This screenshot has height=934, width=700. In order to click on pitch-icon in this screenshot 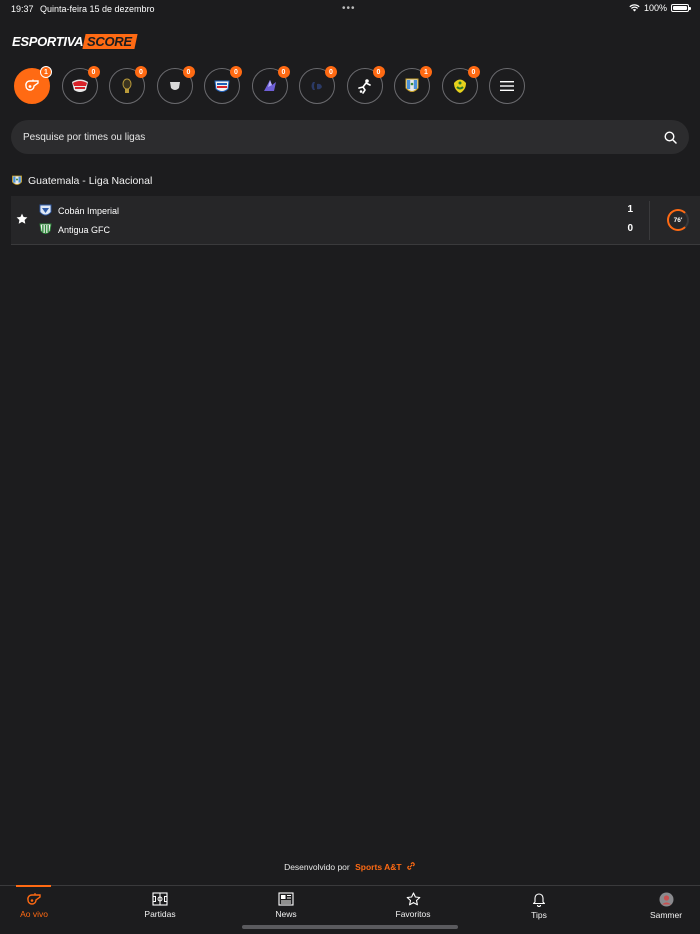, I will do `click(160, 899)`.